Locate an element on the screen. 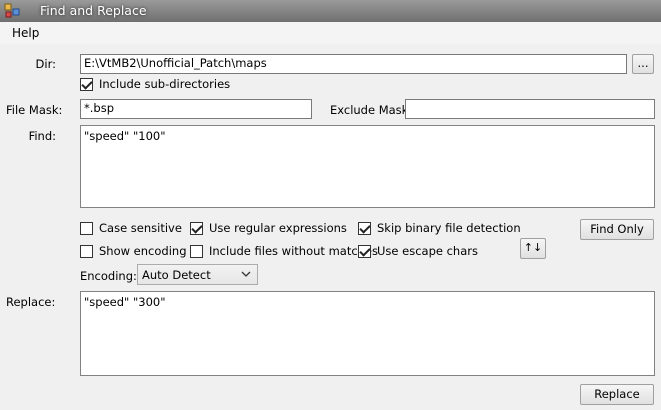  encoding-select: Auto Detect is located at coordinates (197, 274).